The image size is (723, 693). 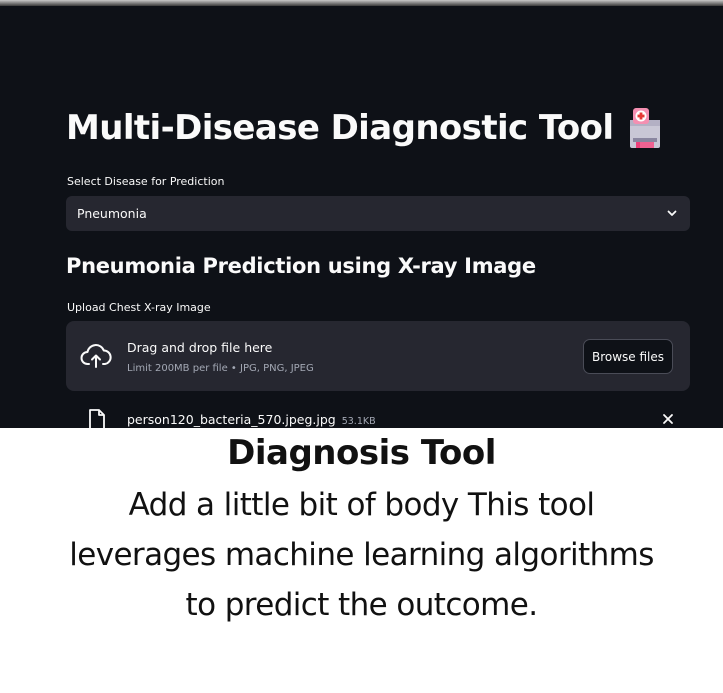 What do you see at coordinates (301, 266) in the screenshot?
I see `prediction-heading: Pneumonia Prediction using X-ray Image` at bounding box center [301, 266].